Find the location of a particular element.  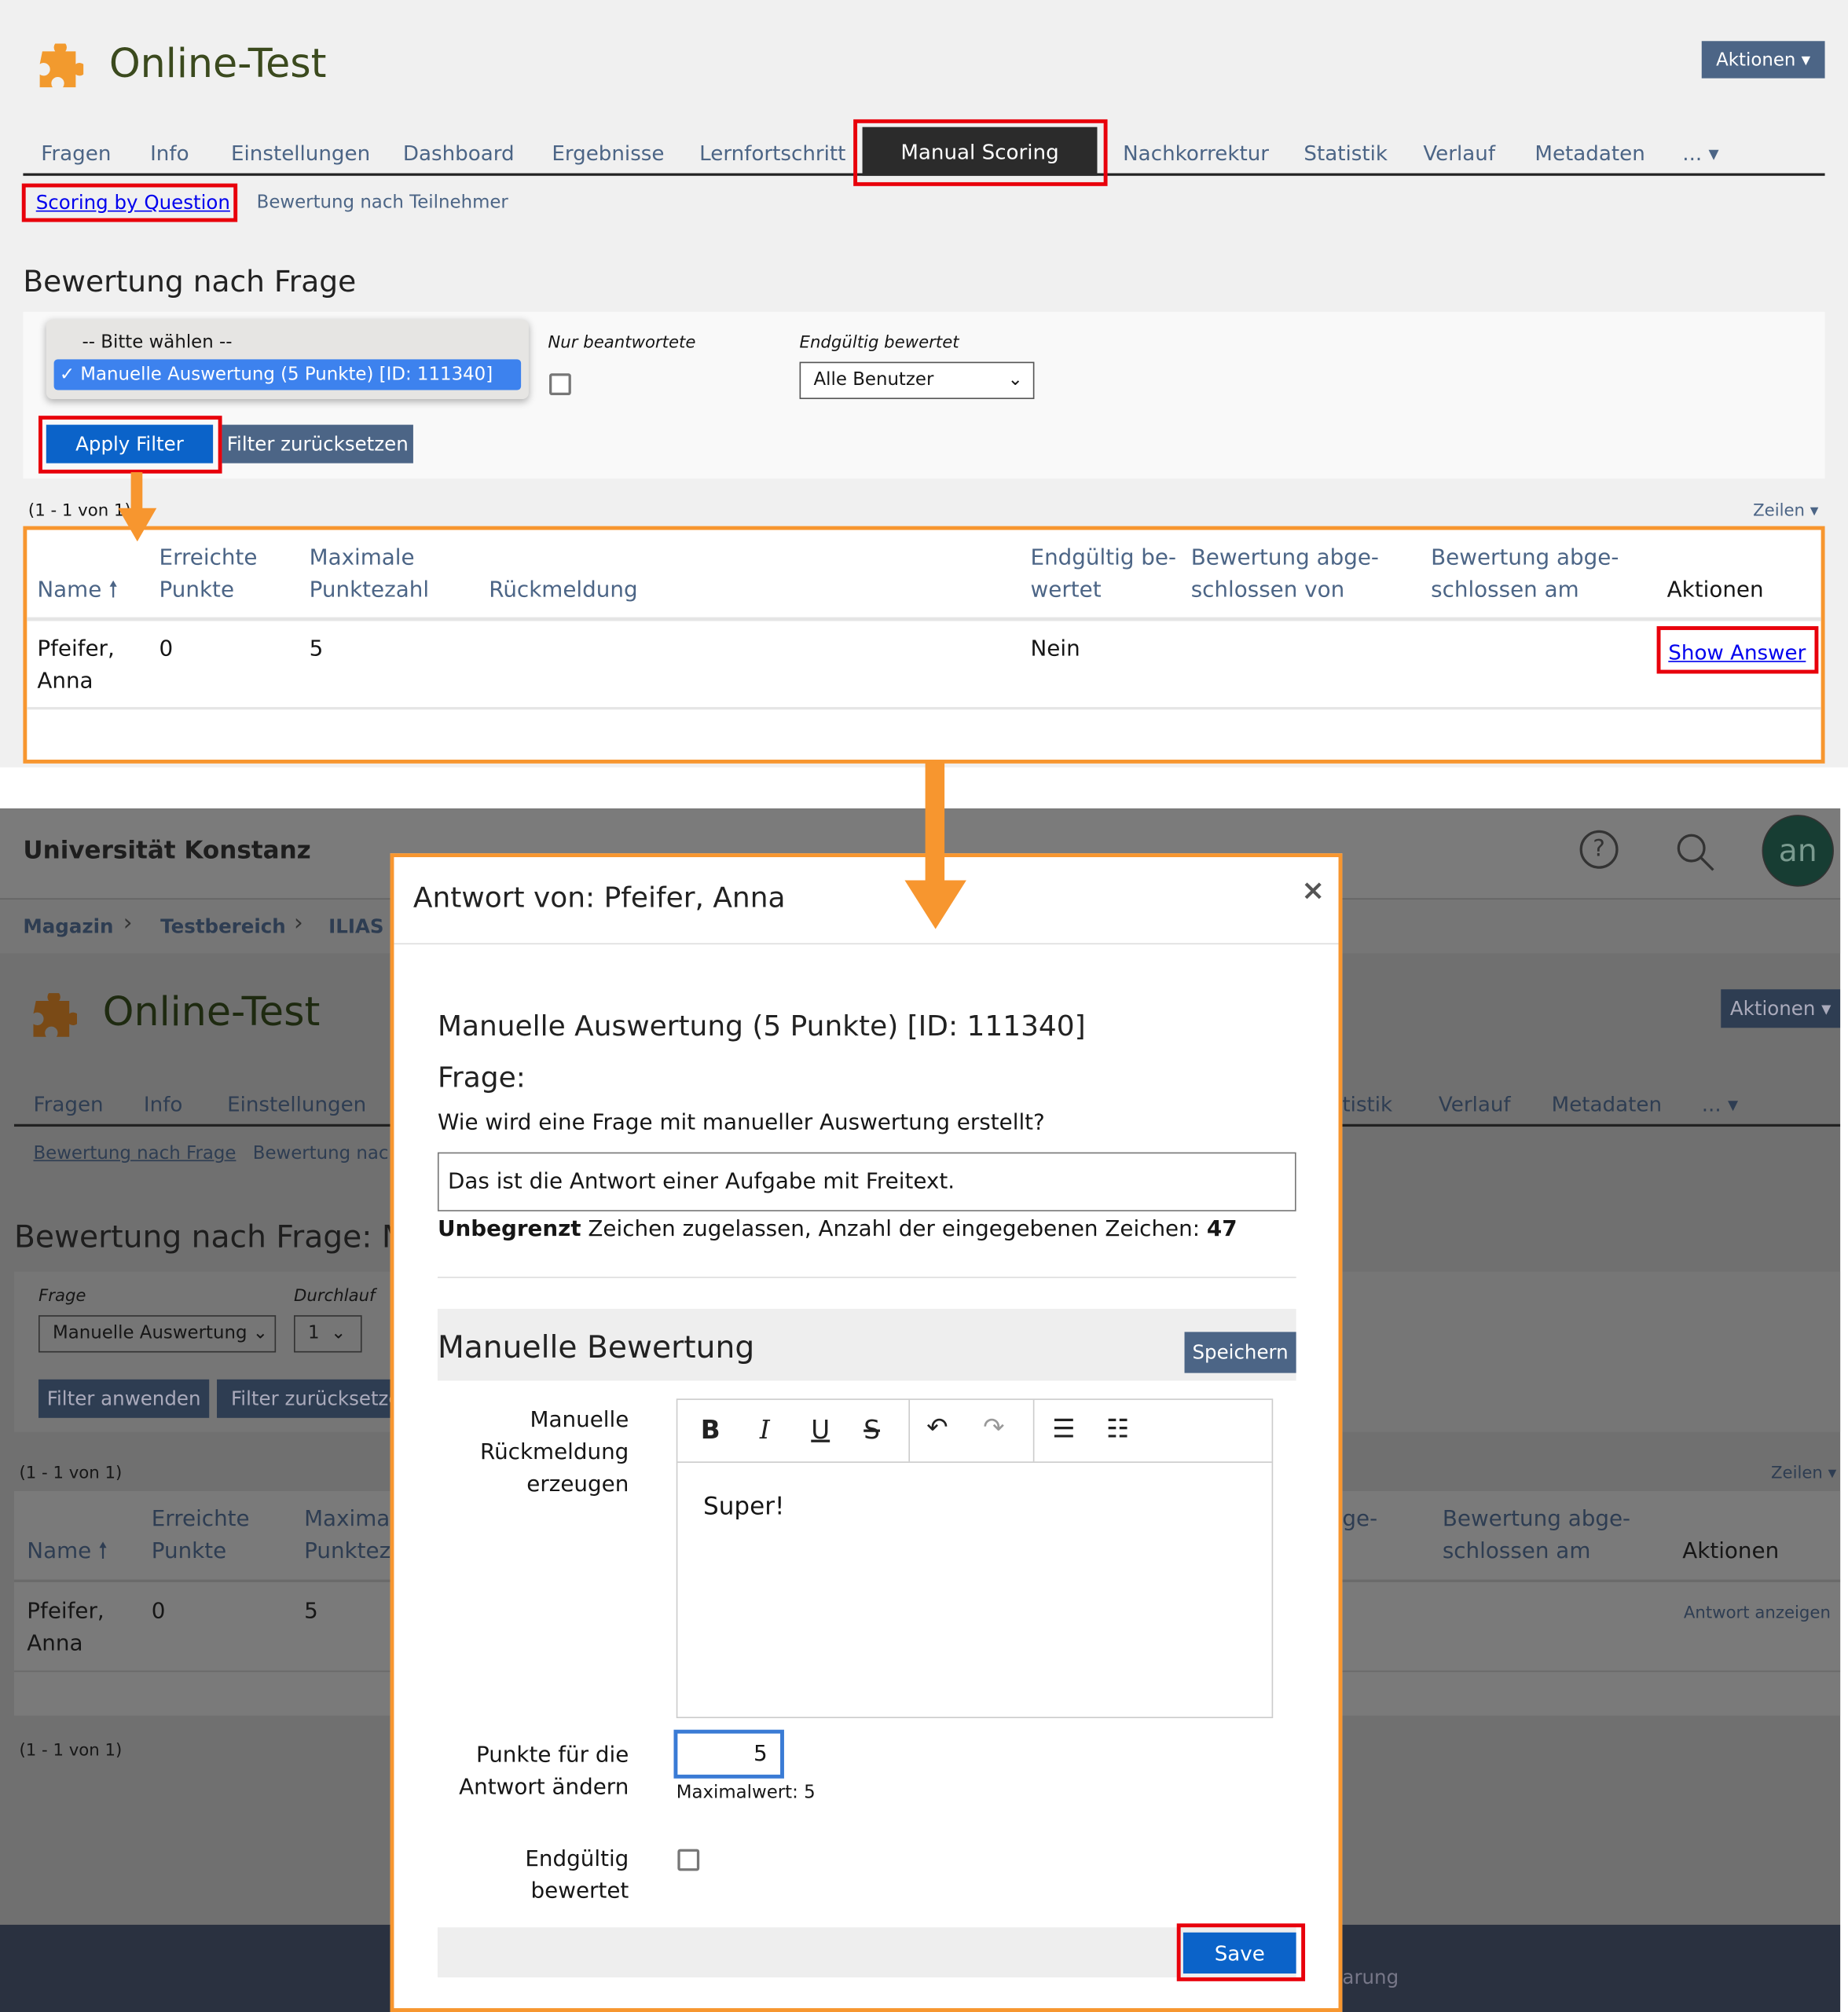

tab-nachkorrektur: Nachkorrektur is located at coordinates (1196, 153).